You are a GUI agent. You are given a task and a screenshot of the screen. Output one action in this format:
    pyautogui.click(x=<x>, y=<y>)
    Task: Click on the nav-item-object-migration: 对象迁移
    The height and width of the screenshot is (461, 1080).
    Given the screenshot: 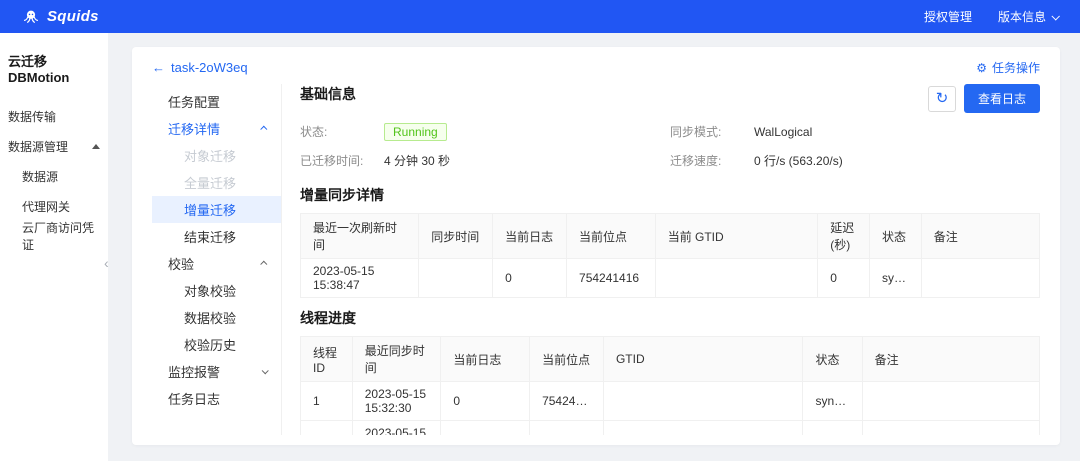 What is the action you would take?
    pyautogui.click(x=216, y=155)
    